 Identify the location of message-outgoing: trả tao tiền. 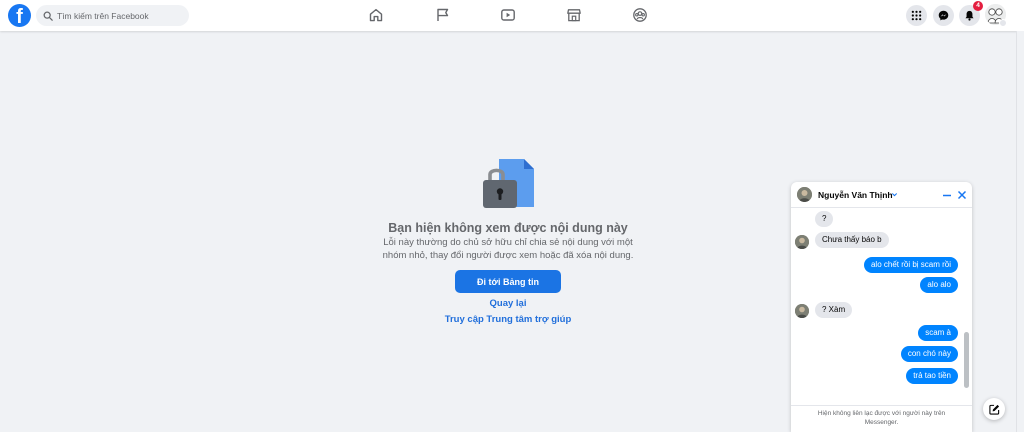
(932, 376).